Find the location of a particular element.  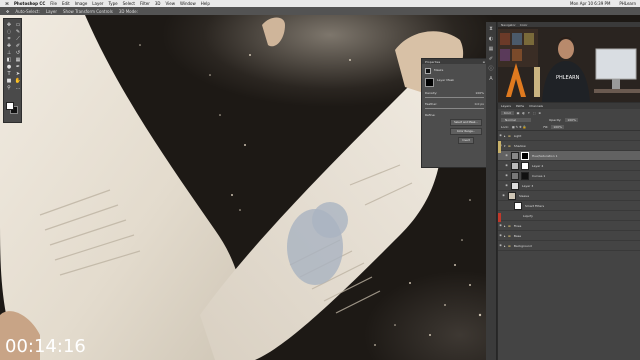

pen-icon: ✒ is located at coordinates (18, 67).